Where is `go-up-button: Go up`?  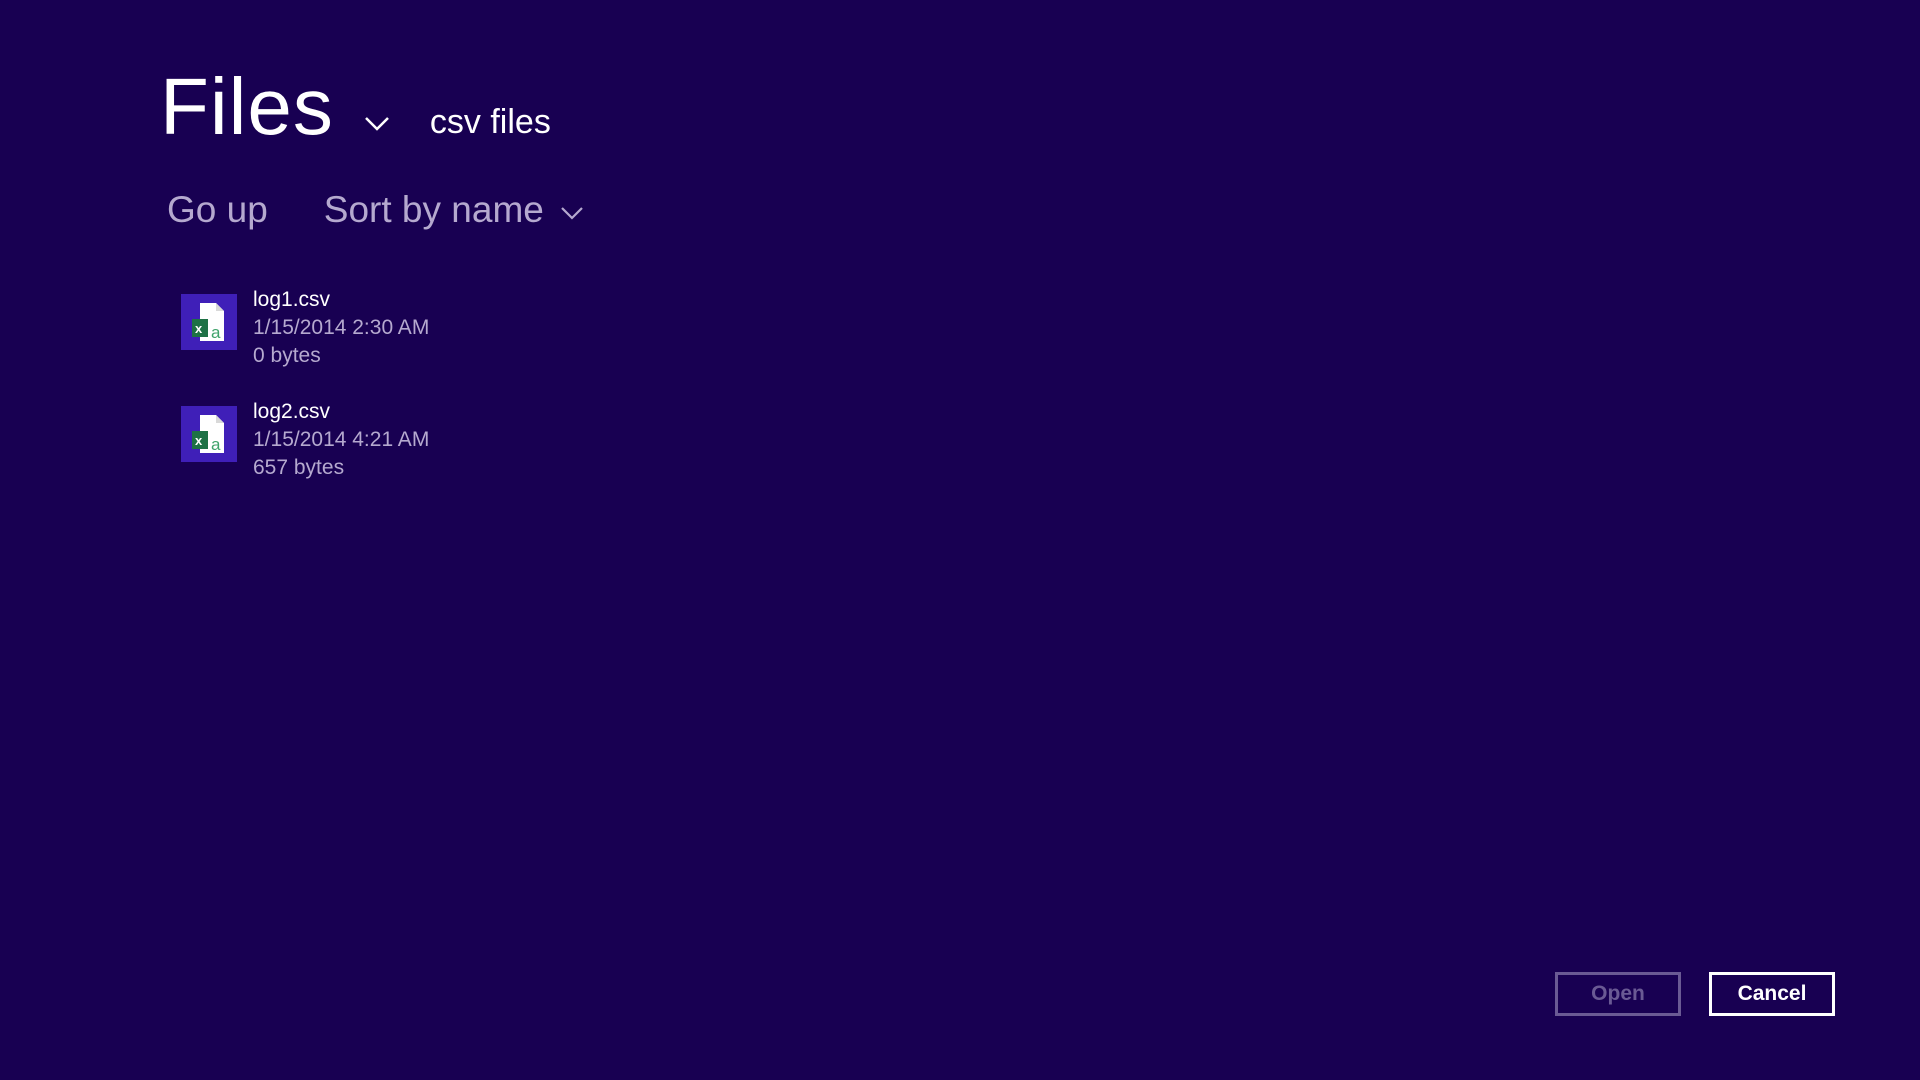 go-up-button: Go up is located at coordinates (217, 210).